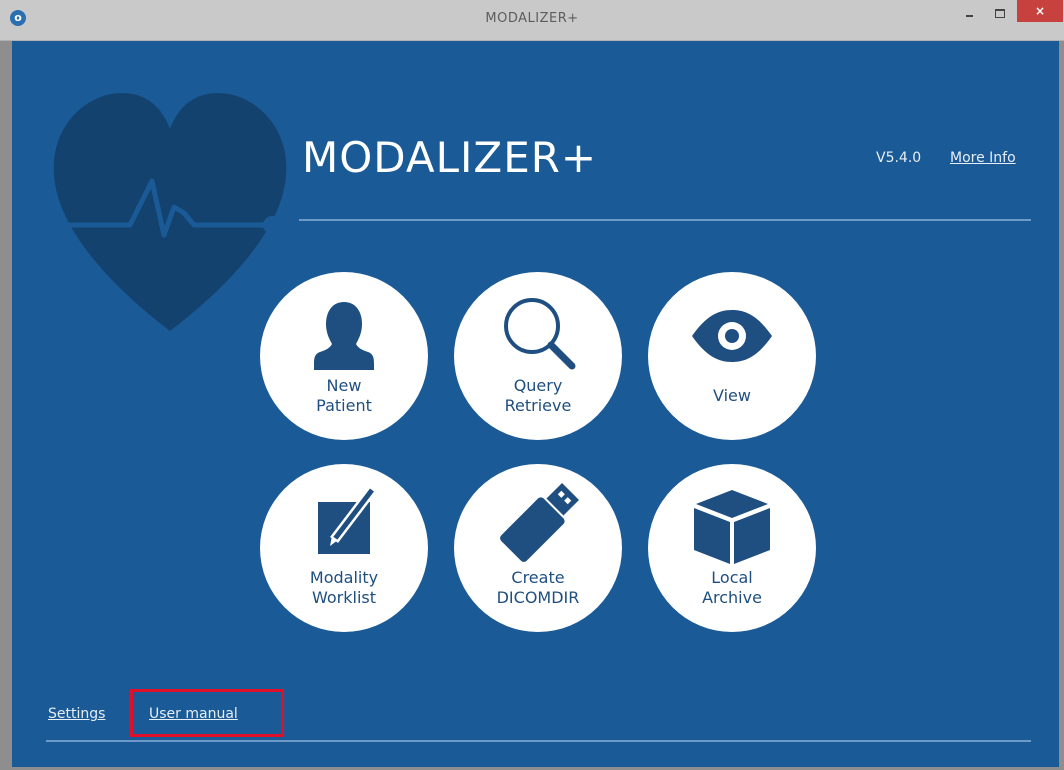 Image resolution: width=1064 pixels, height=770 pixels. Describe the element at coordinates (899, 158) in the screenshot. I see `version-label: V5.4.0` at that location.